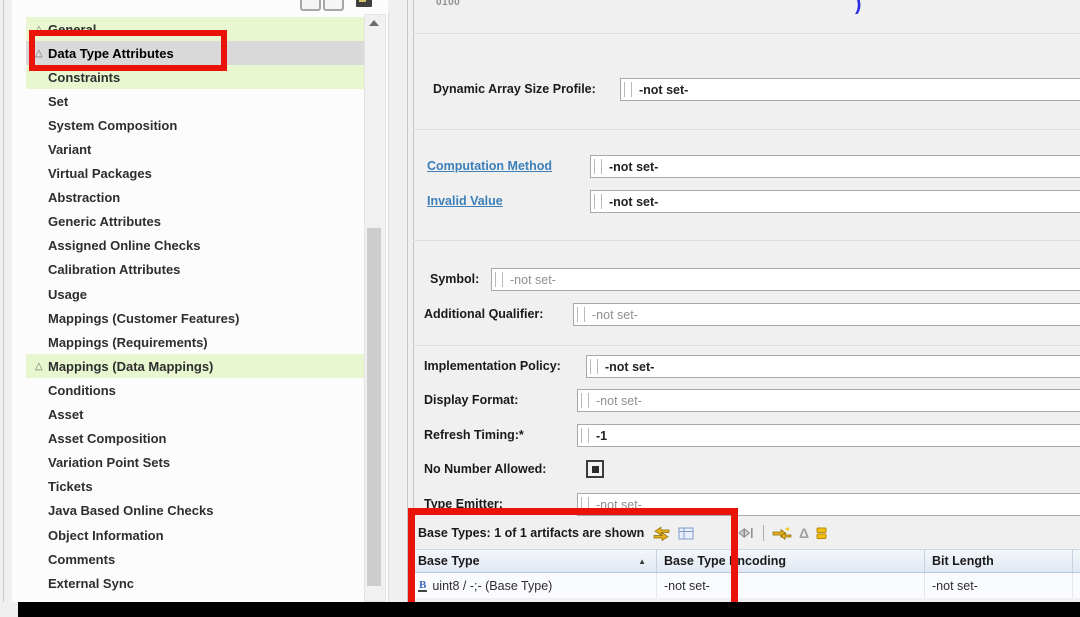 This screenshot has width=1080, height=617. What do you see at coordinates (200, 463) in the screenshot?
I see `sidebar-item: △ Variation Point Sets` at bounding box center [200, 463].